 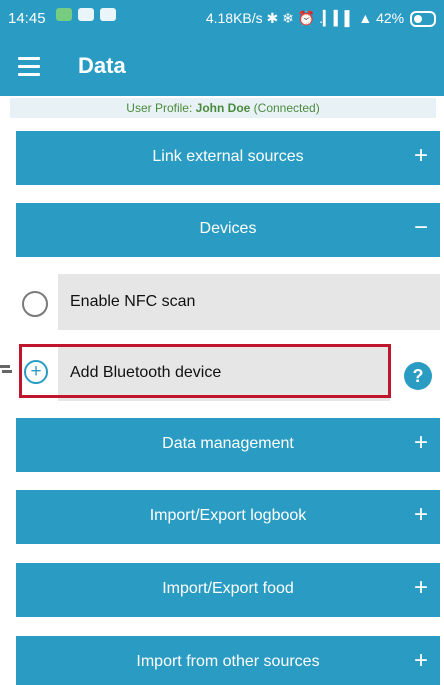 I want to click on profile-status: (Connected), so click(x=285, y=108).